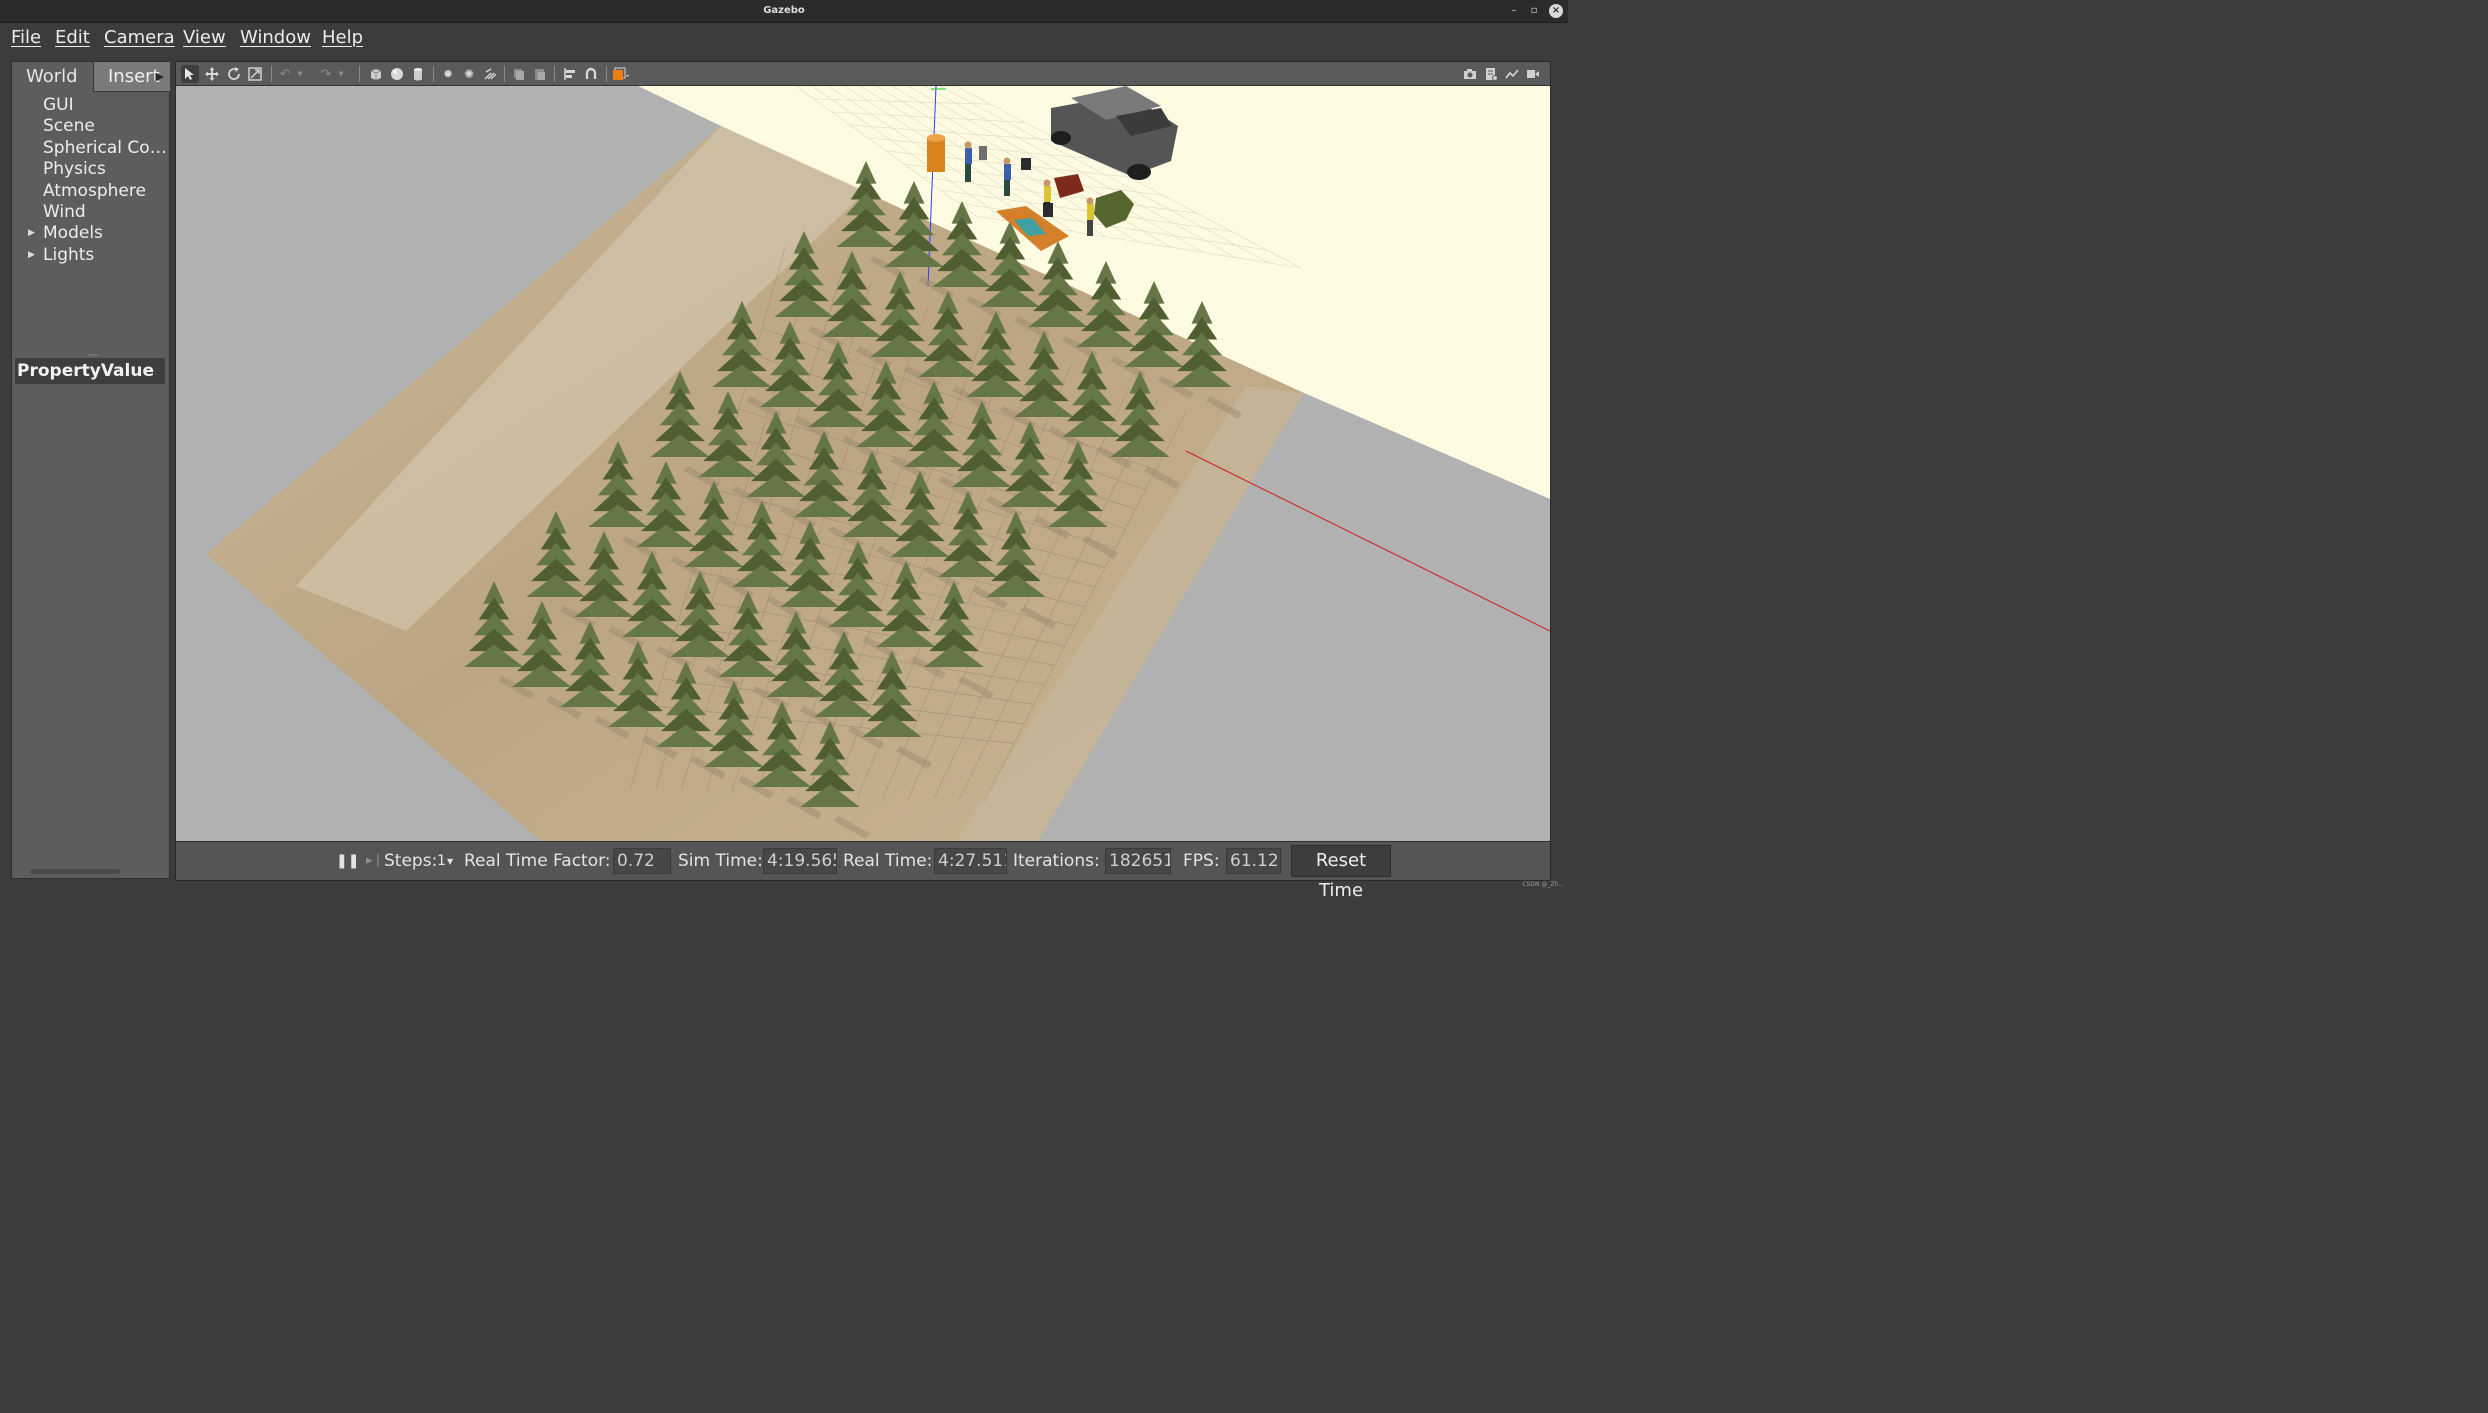 The image size is (2488, 1413). What do you see at coordinates (105, 126) in the screenshot?
I see `tree-item-scene: Scene` at bounding box center [105, 126].